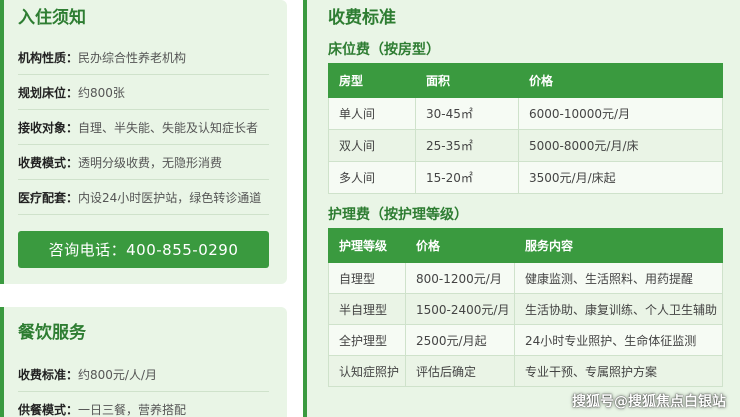 Image resolution: width=740 pixels, height=417 pixels. I want to click on table-cell: 专业干预、专属照护方案, so click(618, 371).